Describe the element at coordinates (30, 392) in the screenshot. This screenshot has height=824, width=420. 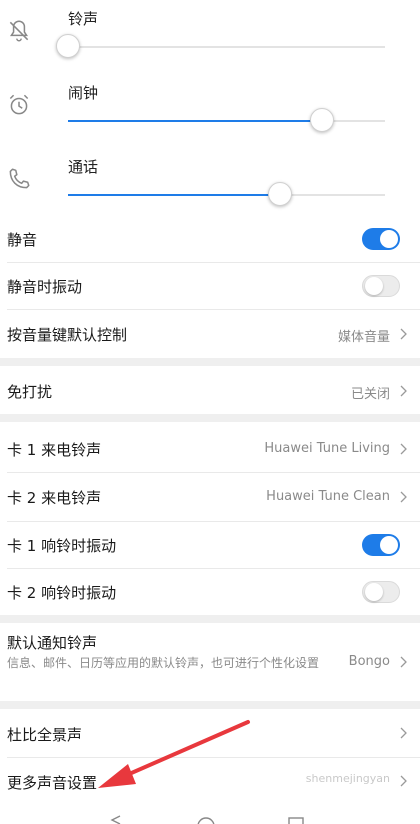
I see `dnd-label: 免打扰` at that location.